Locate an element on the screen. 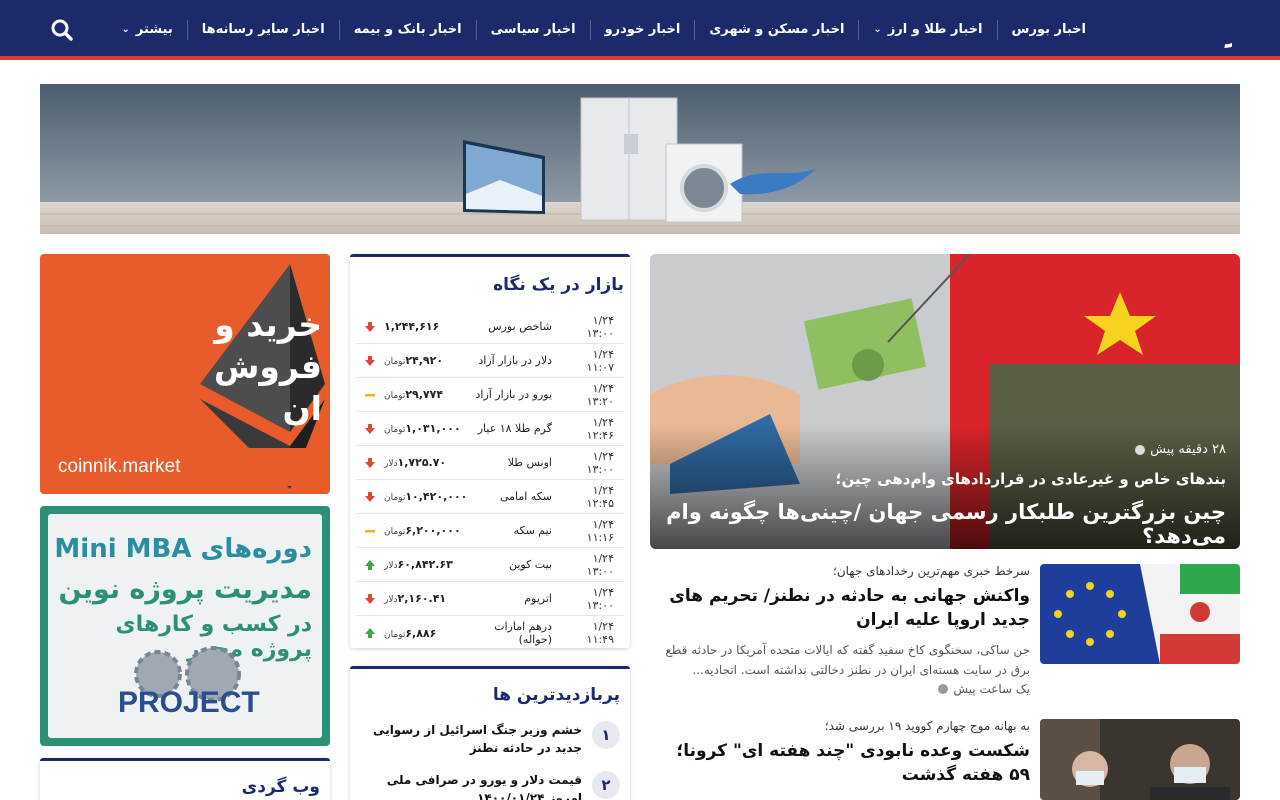  news-time-text: یک ساعت پیش is located at coordinates (991, 689).